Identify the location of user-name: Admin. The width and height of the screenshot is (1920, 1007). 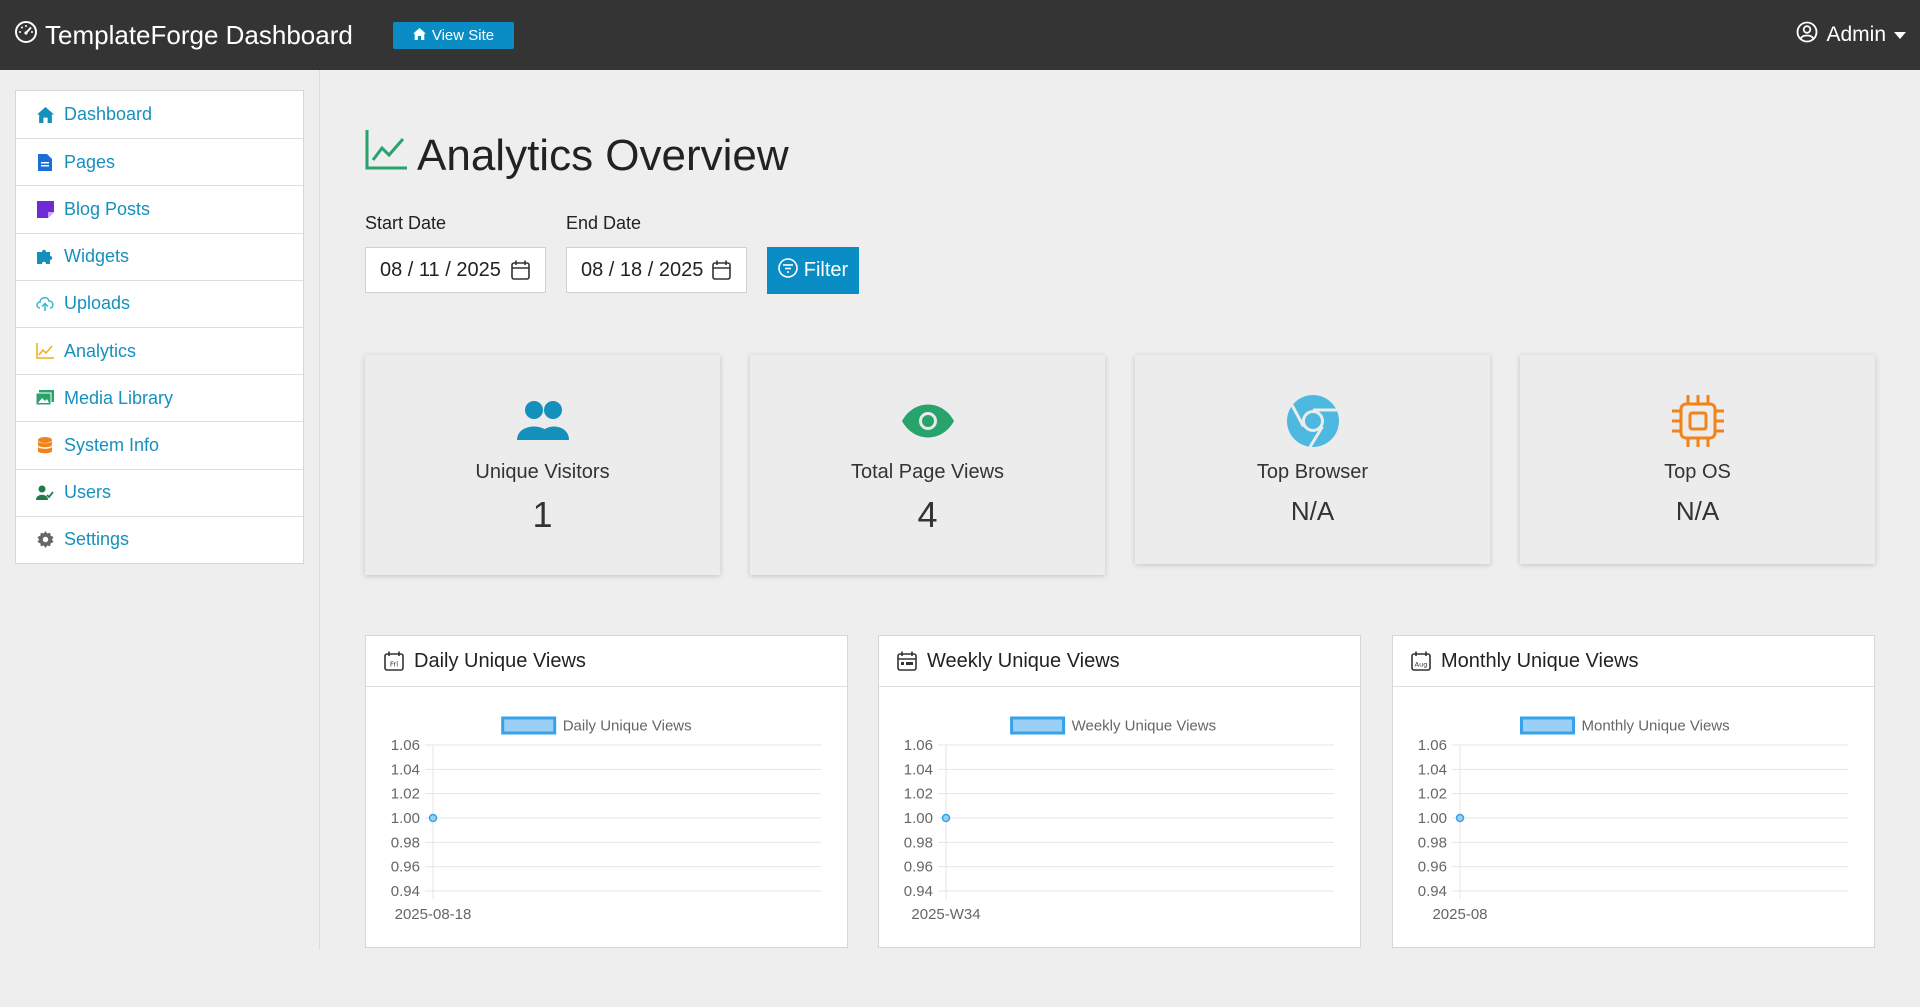
(1856, 34).